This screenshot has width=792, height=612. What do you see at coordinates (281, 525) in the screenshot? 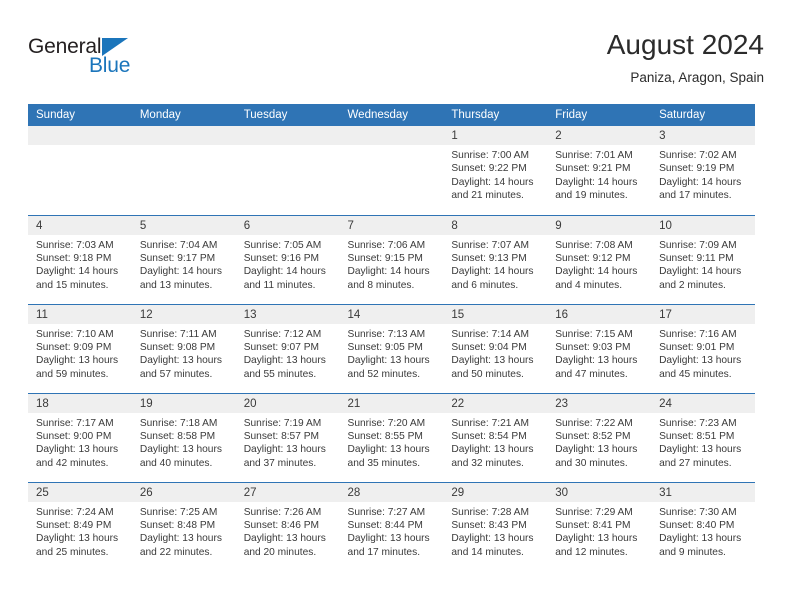
I see `sunset-text: Sunset: 8:46 PM` at bounding box center [281, 525].